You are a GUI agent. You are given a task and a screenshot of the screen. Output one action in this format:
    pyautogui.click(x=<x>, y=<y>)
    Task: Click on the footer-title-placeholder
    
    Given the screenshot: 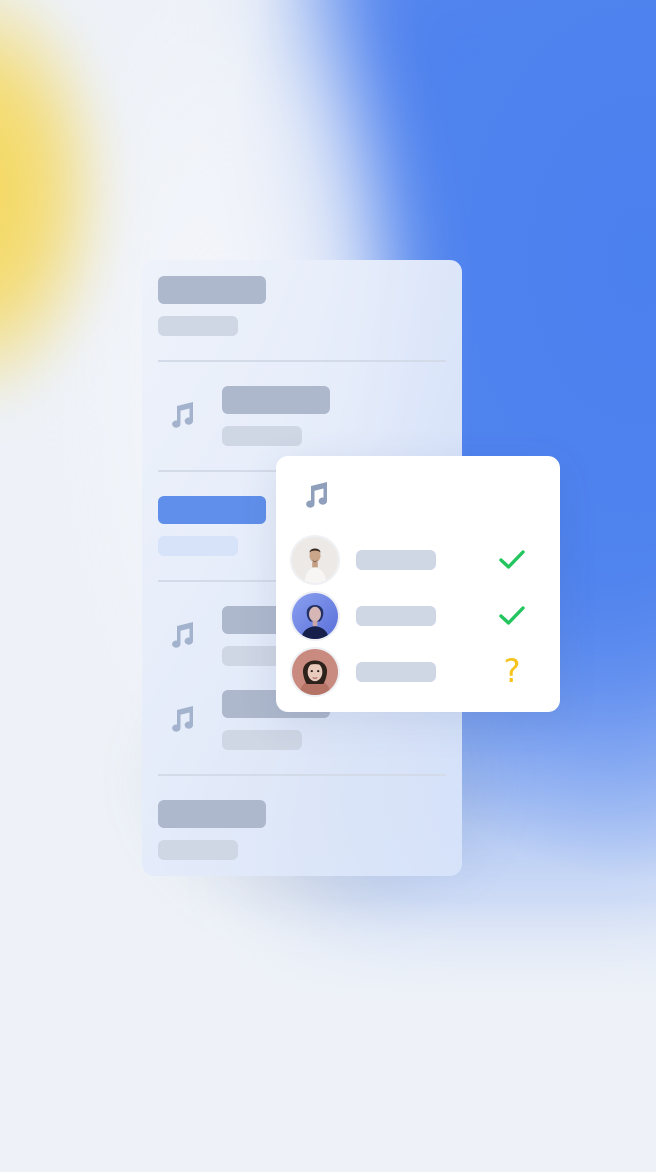 What is the action you would take?
    pyautogui.click(x=212, y=814)
    